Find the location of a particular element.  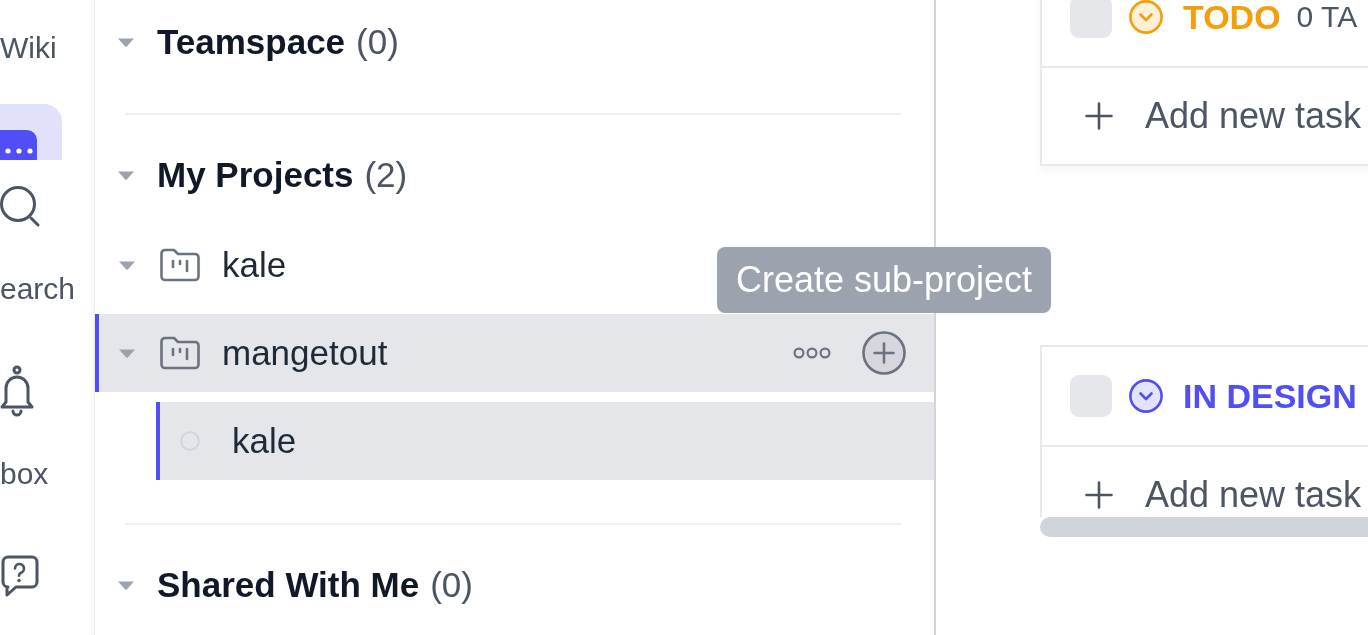

task-count: 0 TA is located at coordinates (1327, 17).